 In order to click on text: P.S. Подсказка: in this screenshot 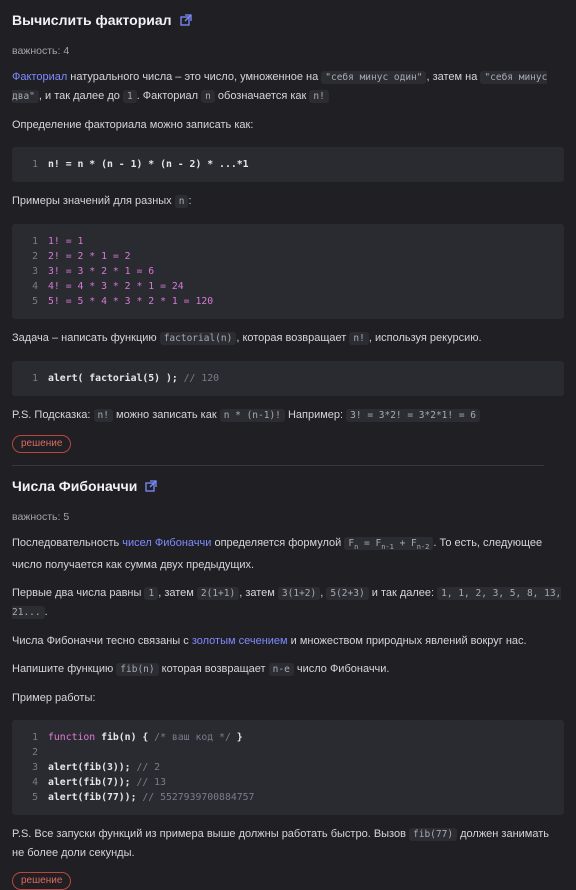, I will do `click(53, 415)`.